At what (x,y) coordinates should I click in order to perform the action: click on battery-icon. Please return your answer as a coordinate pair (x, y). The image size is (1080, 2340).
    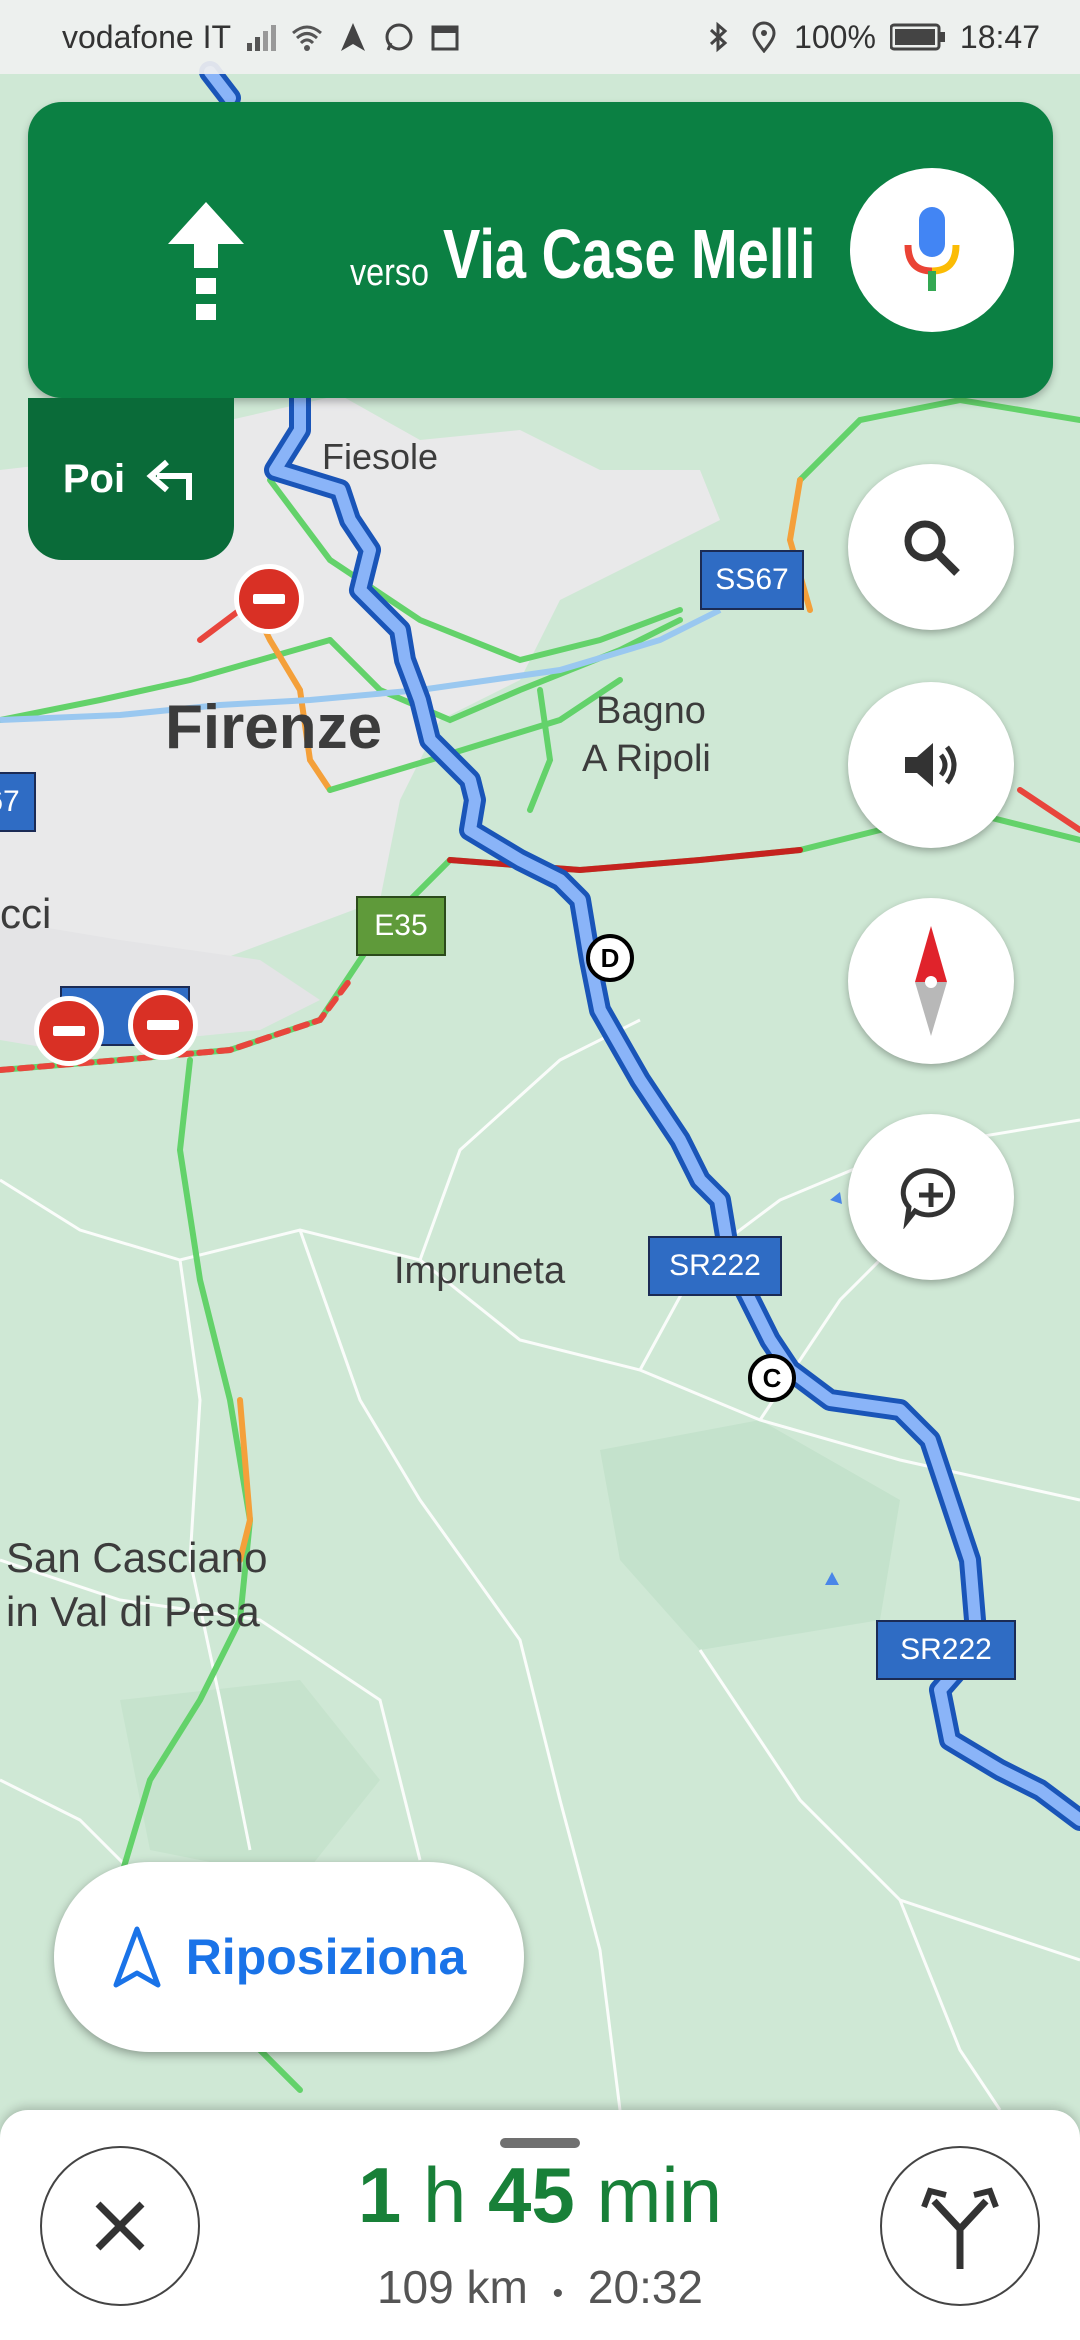
    Looking at the image, I should click on (917, 37).